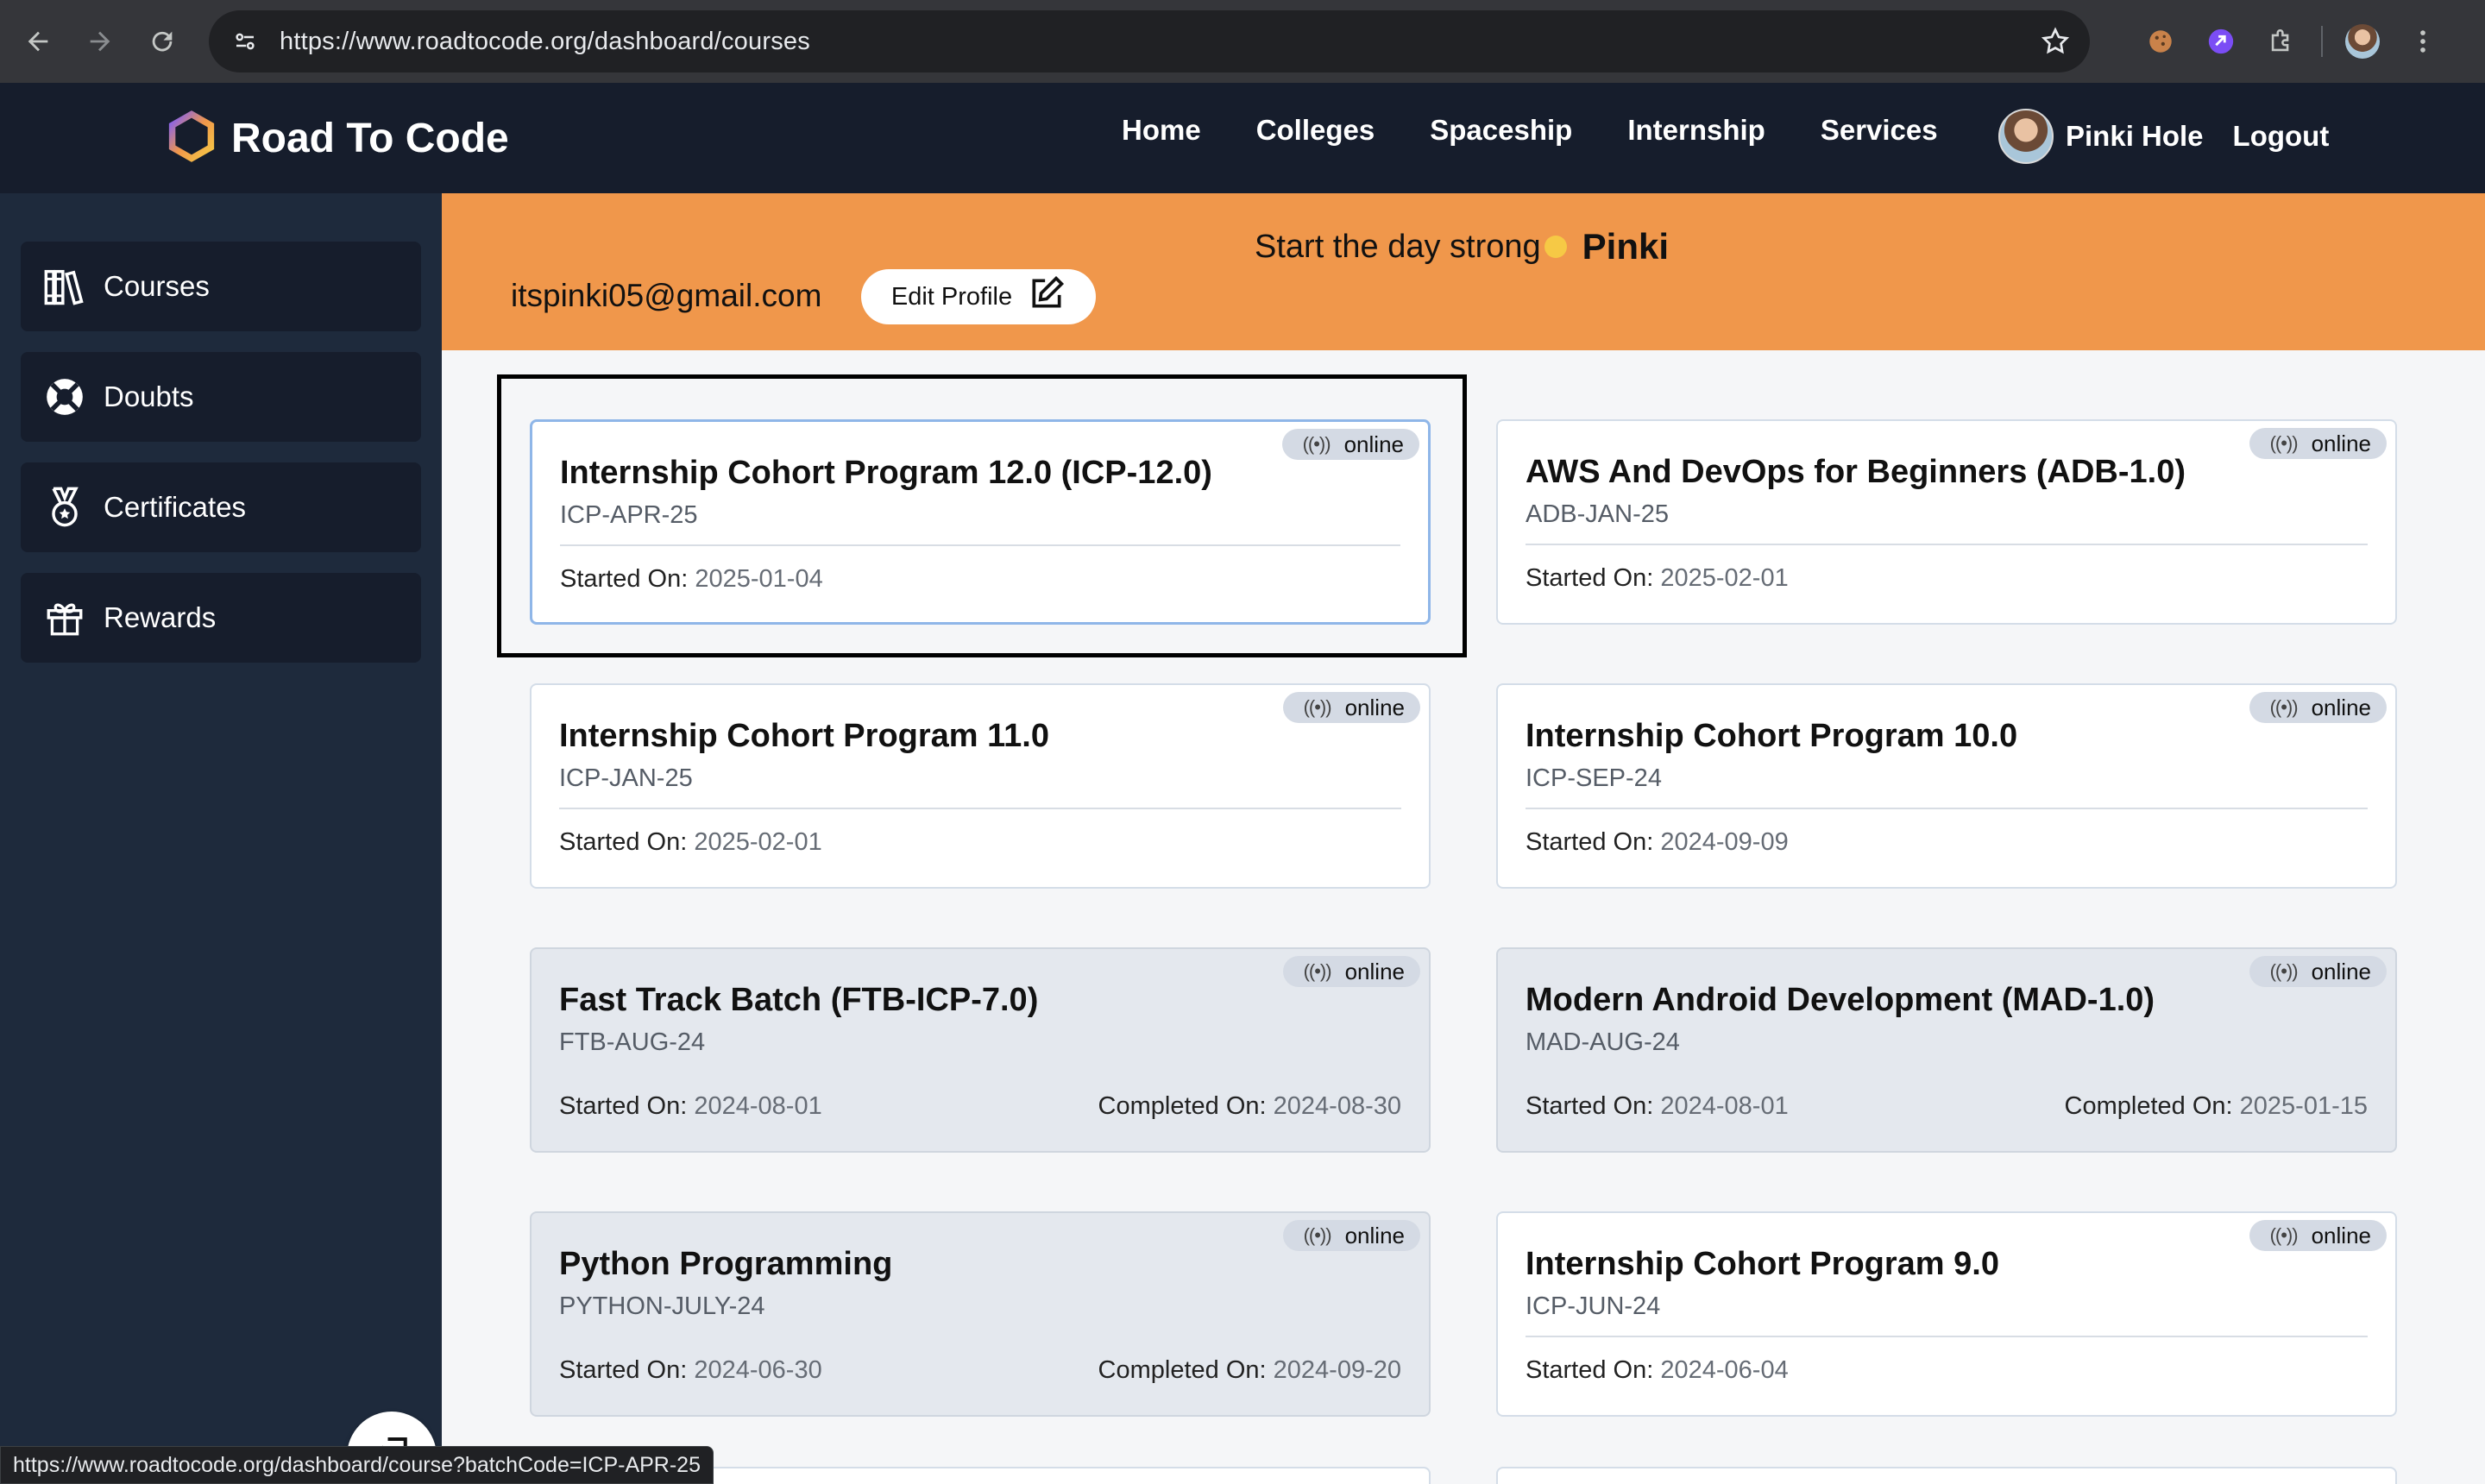 This screenshot has height=1484, width=2485. What do you see at coordinates (1772, 736) in the screenshot?
I see `course-title: Internship Cohort Program 10.0` at bounding box center [1772, 736].